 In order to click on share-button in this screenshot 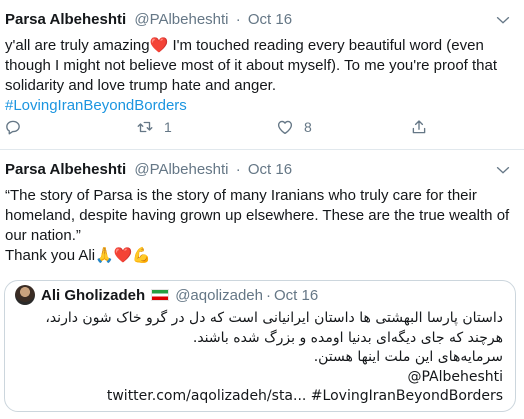, I will do `click(419, 127)`.